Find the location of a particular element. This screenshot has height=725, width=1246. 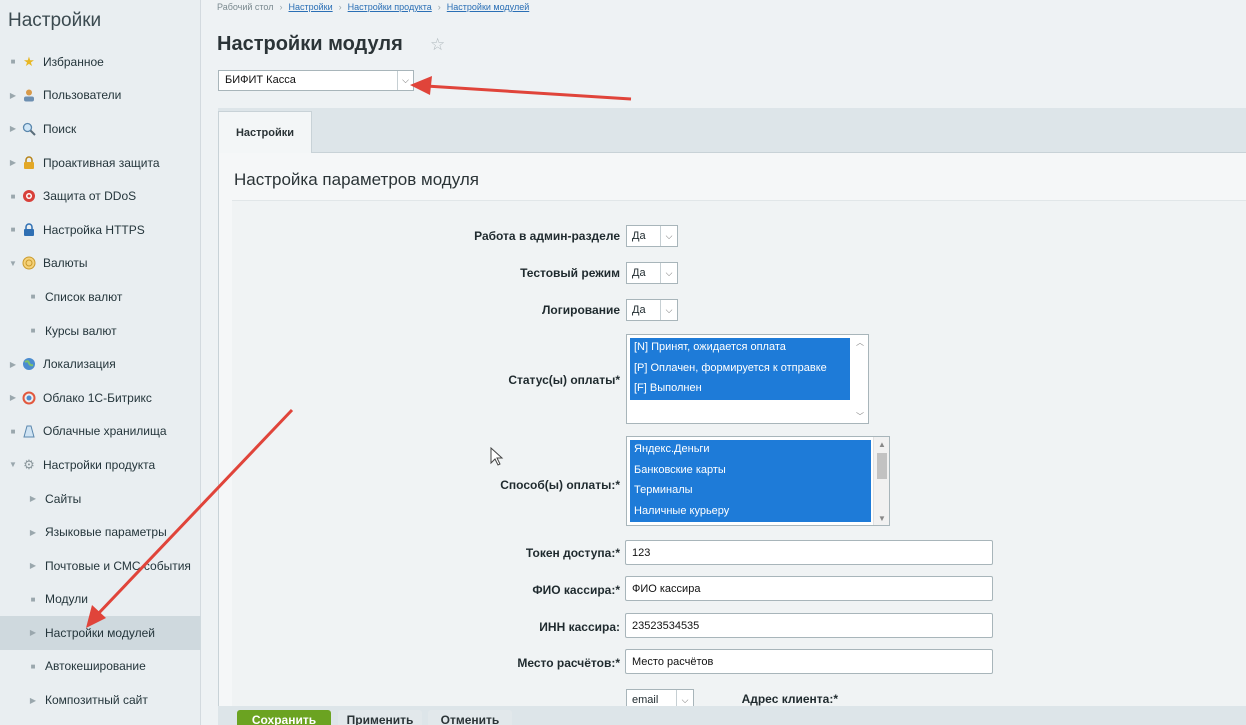

scroll-down-icon: ▼ is located at coordinates (881, 518).